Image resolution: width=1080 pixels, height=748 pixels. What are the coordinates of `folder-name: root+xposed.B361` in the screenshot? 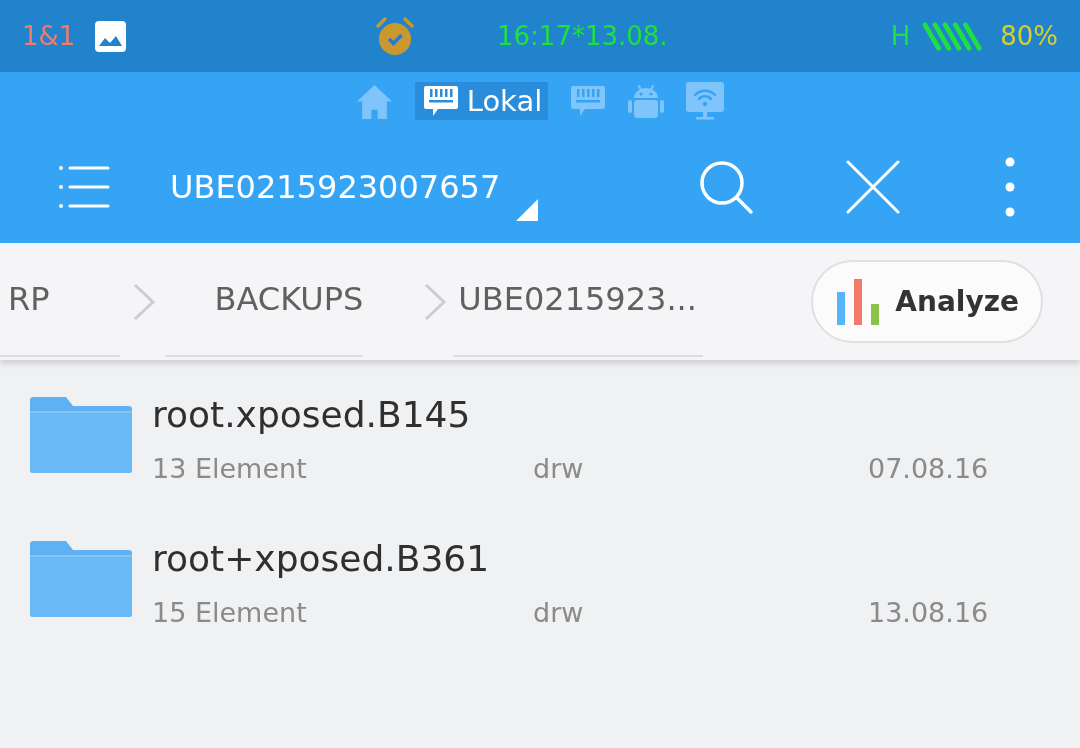 It's located at (321, 559).